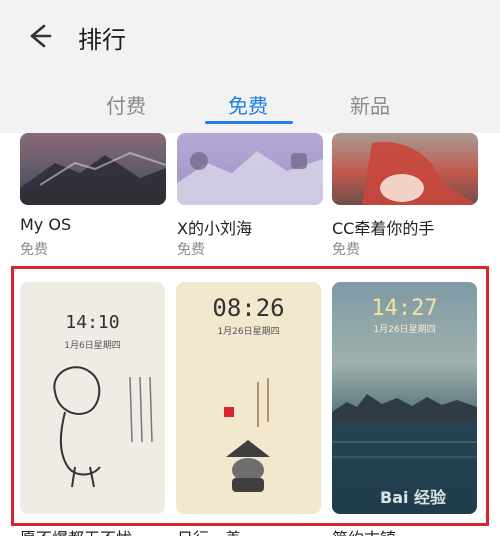 The width and height of the screenshot is (500, 536). I want to click on tab-paid: 付费, so click(126, 104).